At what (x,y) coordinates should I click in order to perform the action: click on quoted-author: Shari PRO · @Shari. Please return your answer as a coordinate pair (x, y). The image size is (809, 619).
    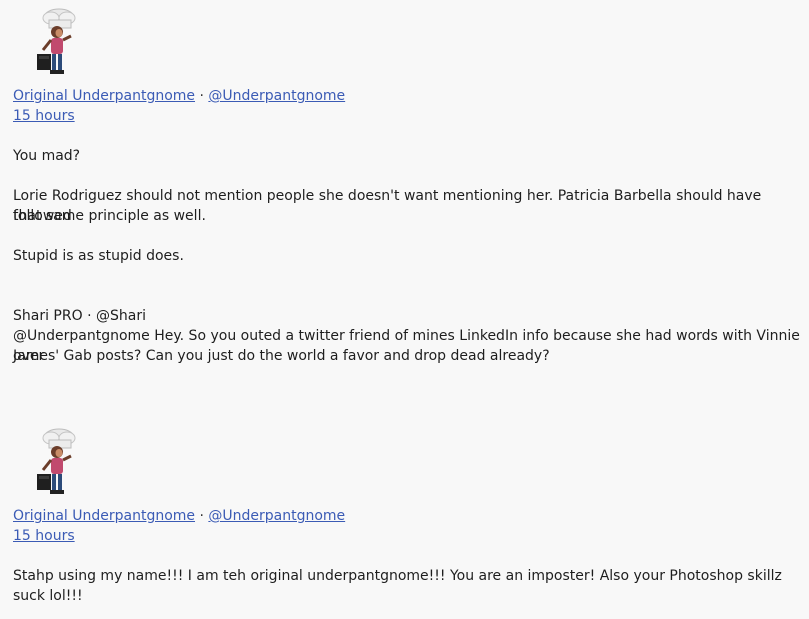
    Looking at the image, I should click on (79, 316).